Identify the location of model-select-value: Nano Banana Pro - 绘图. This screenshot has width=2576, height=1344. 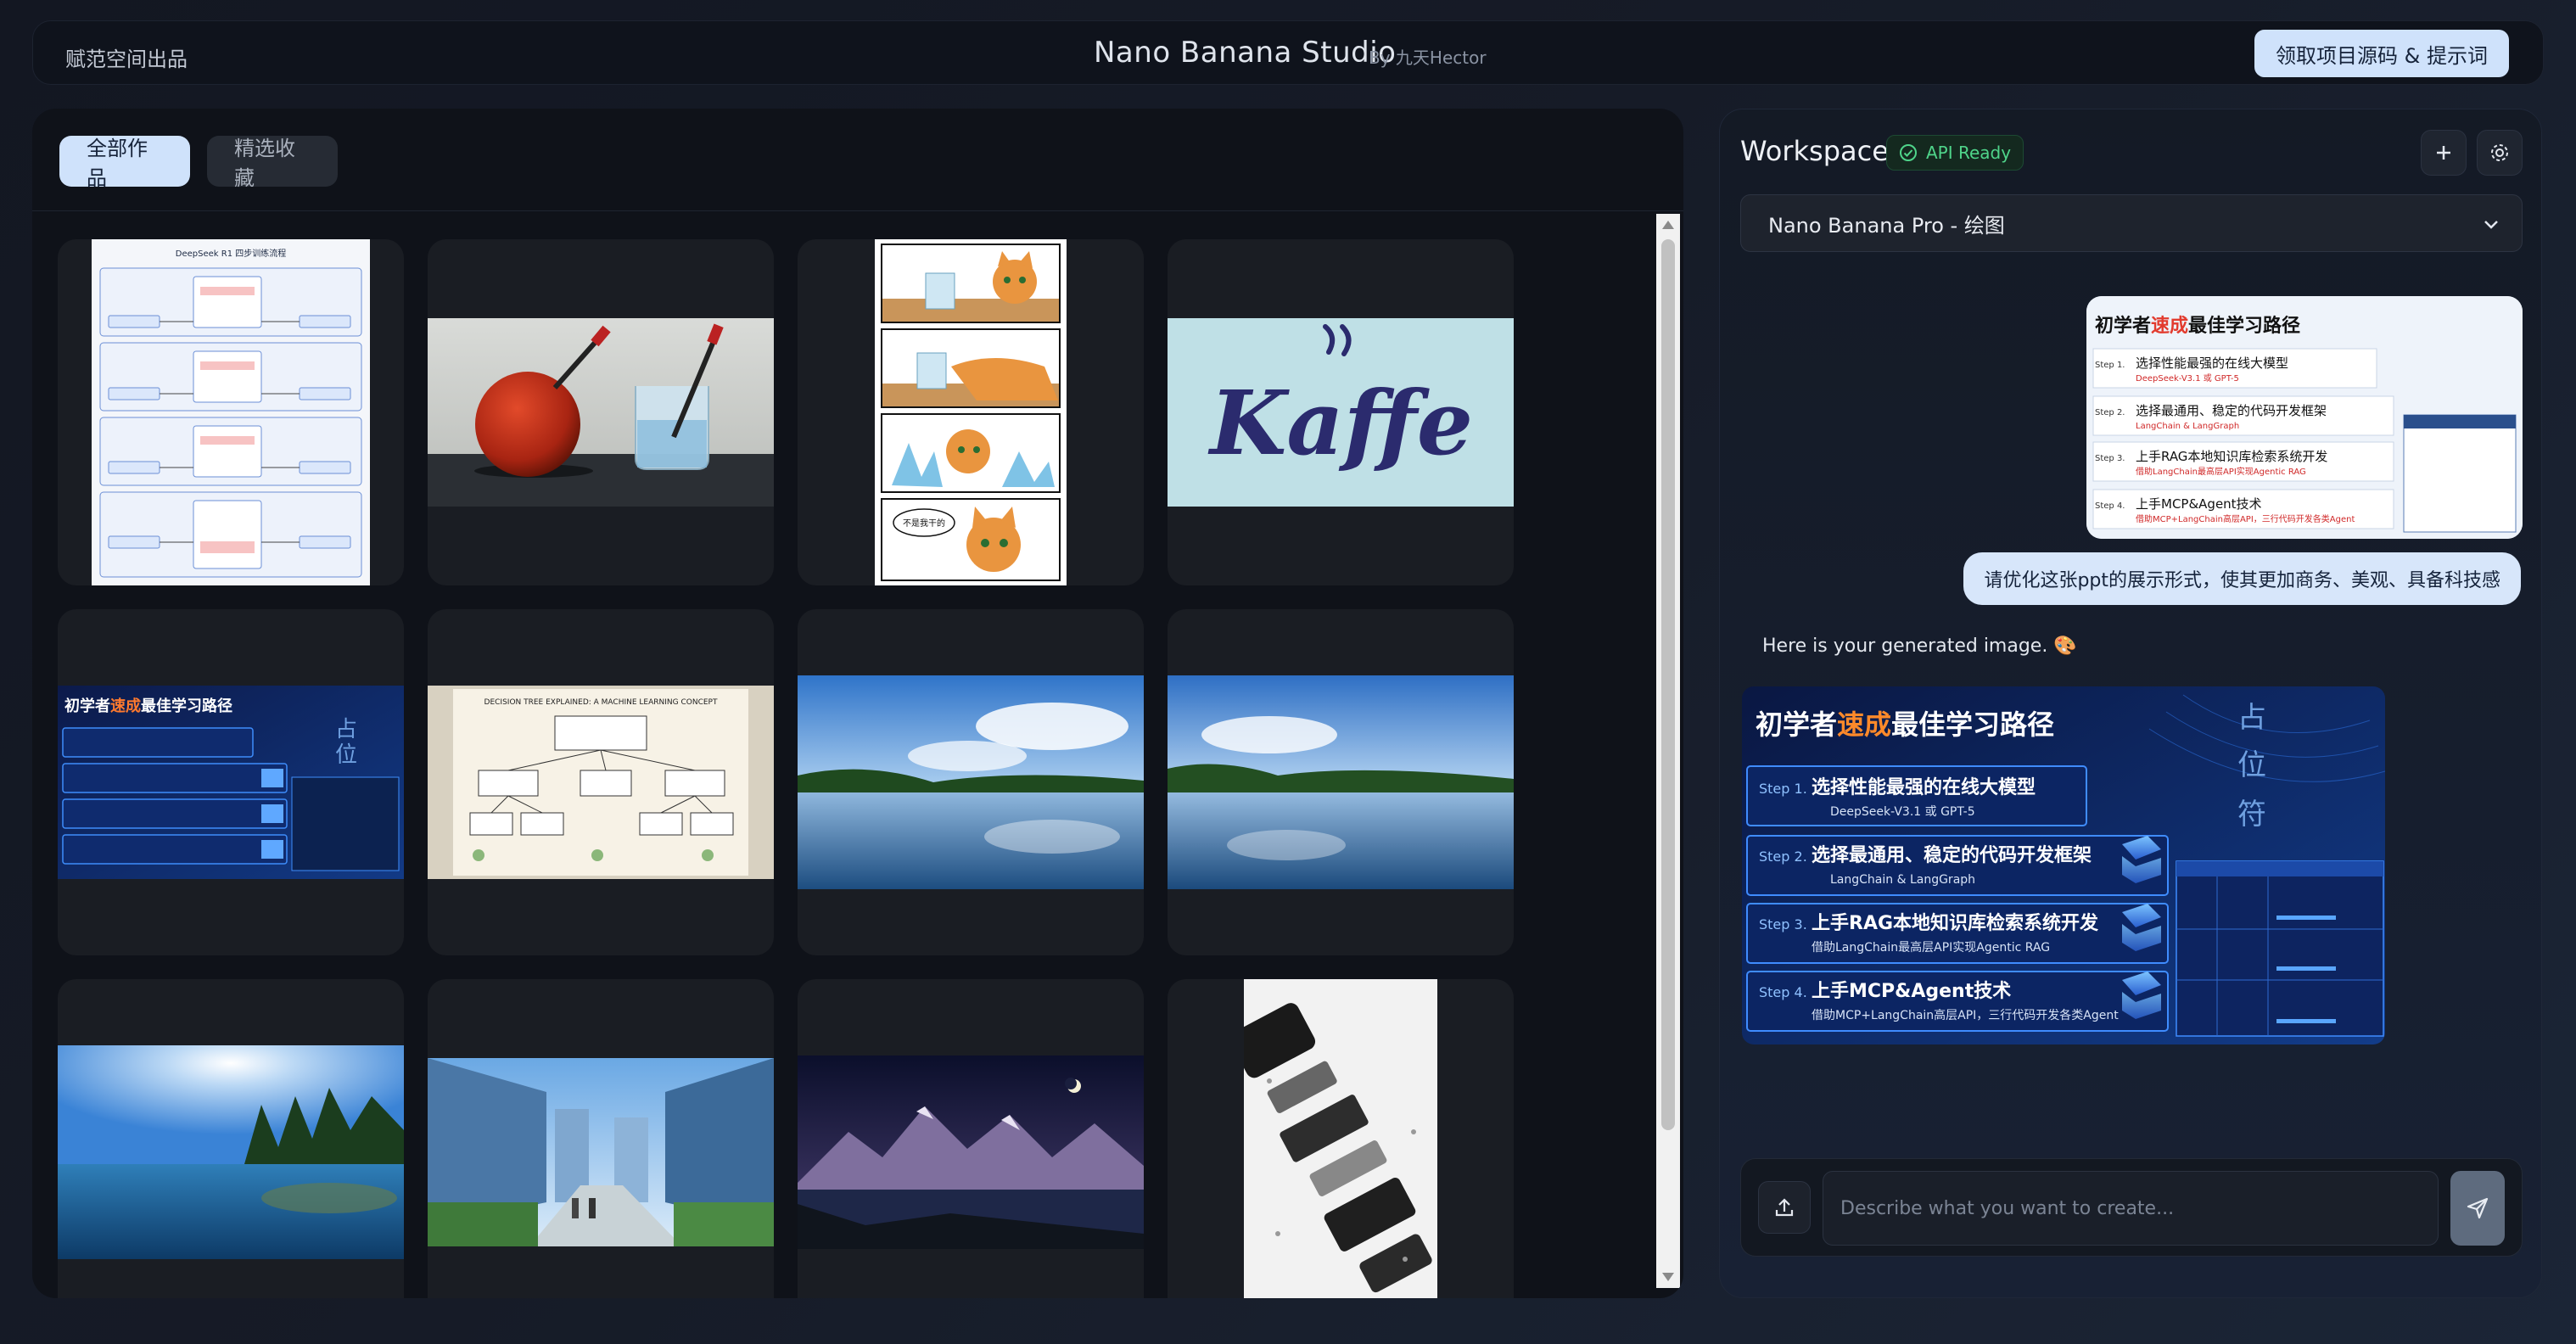
(1886, 226).